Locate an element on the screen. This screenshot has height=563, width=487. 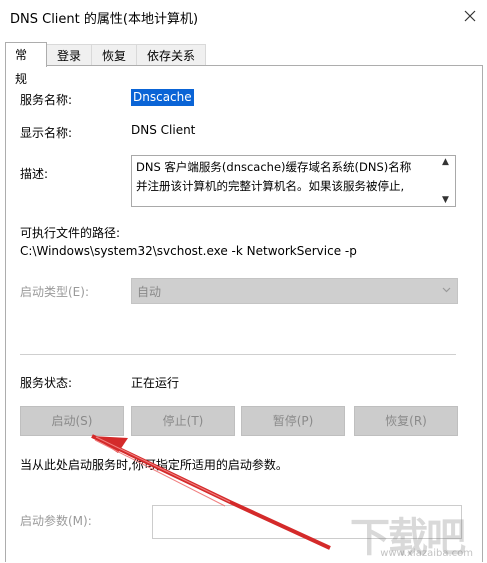
stop-button: 停止(T) is located at coordinates (183, 421).